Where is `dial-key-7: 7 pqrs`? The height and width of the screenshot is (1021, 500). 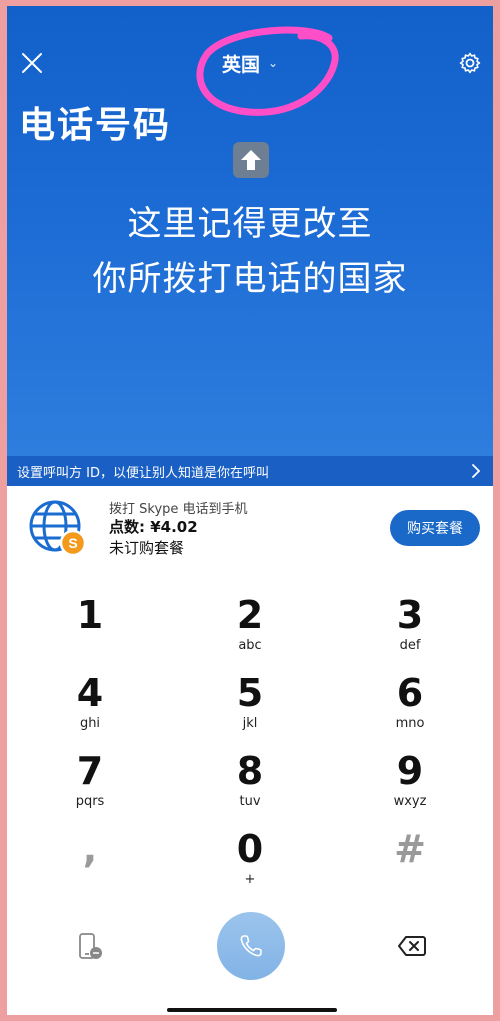
dial-key-7: 7 pqrs is located at coordinates (90, 785).